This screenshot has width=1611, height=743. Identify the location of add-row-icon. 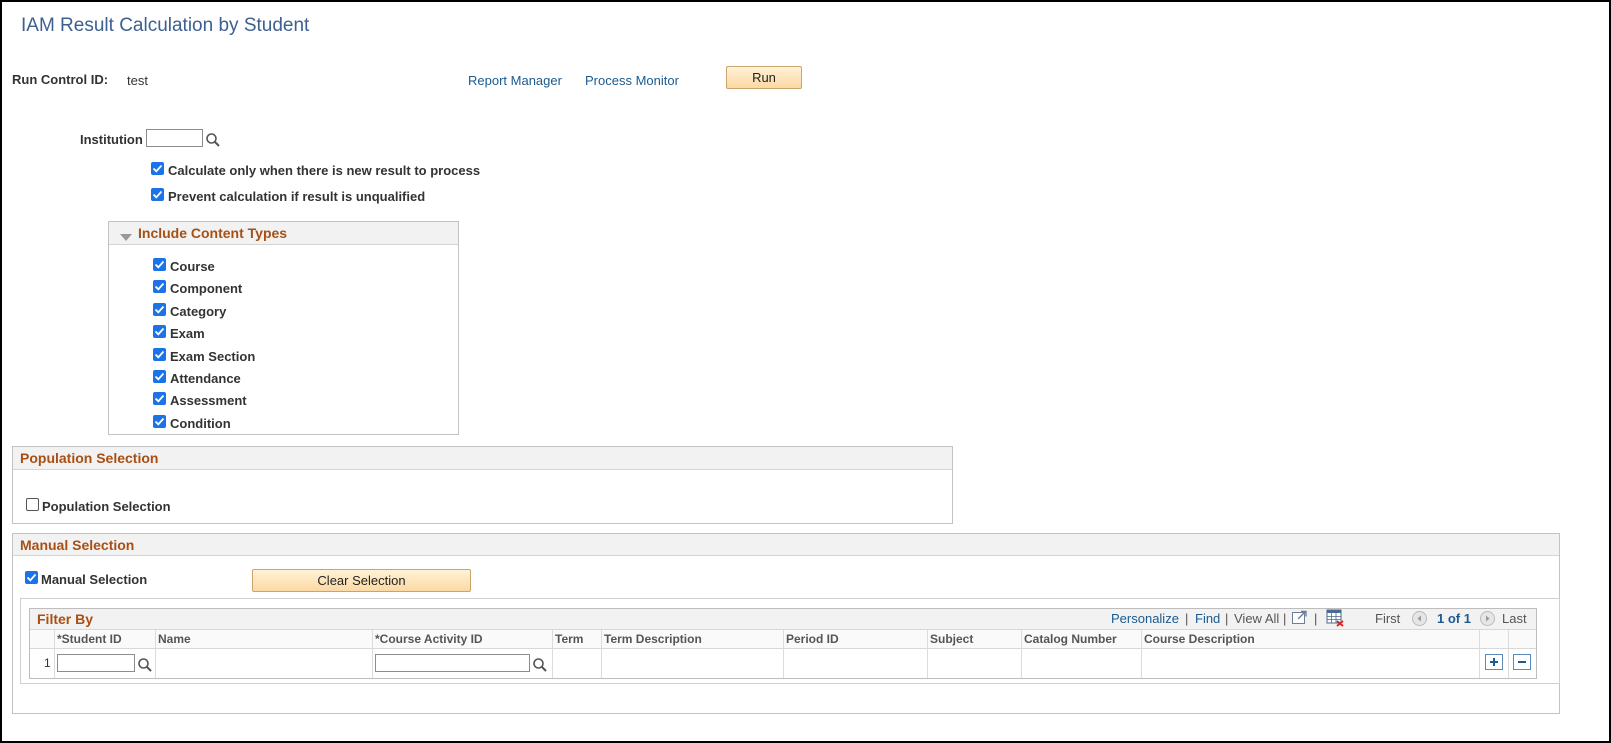
(1494, 662).